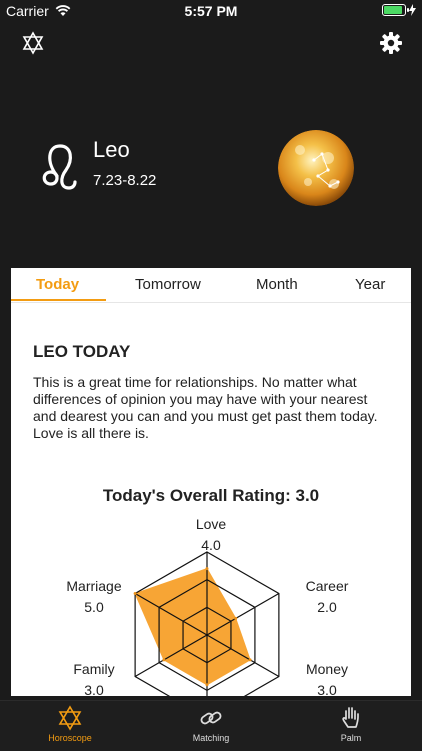  What do you see at coordinates (207, 569) in the screenshot?
I see `rating-point-love` at bounding box center [207, 569].